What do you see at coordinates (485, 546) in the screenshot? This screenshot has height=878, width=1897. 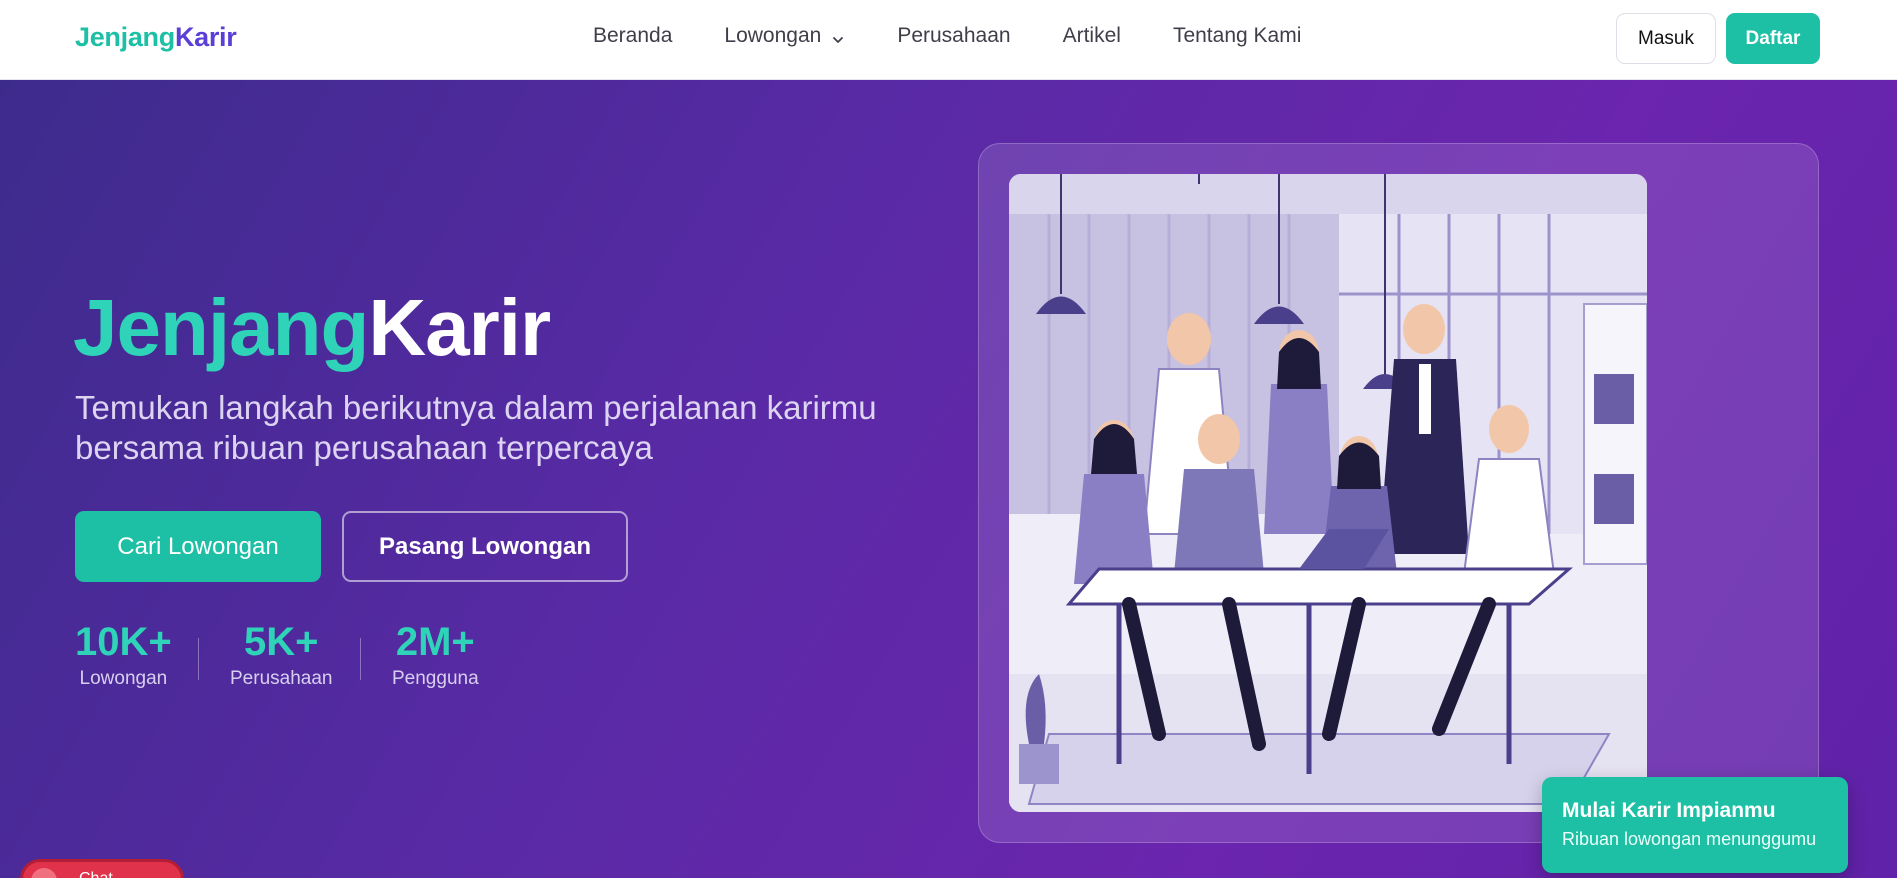 I see `post-job-button: Pasang Lowongan` at bounding box center [485, 546].